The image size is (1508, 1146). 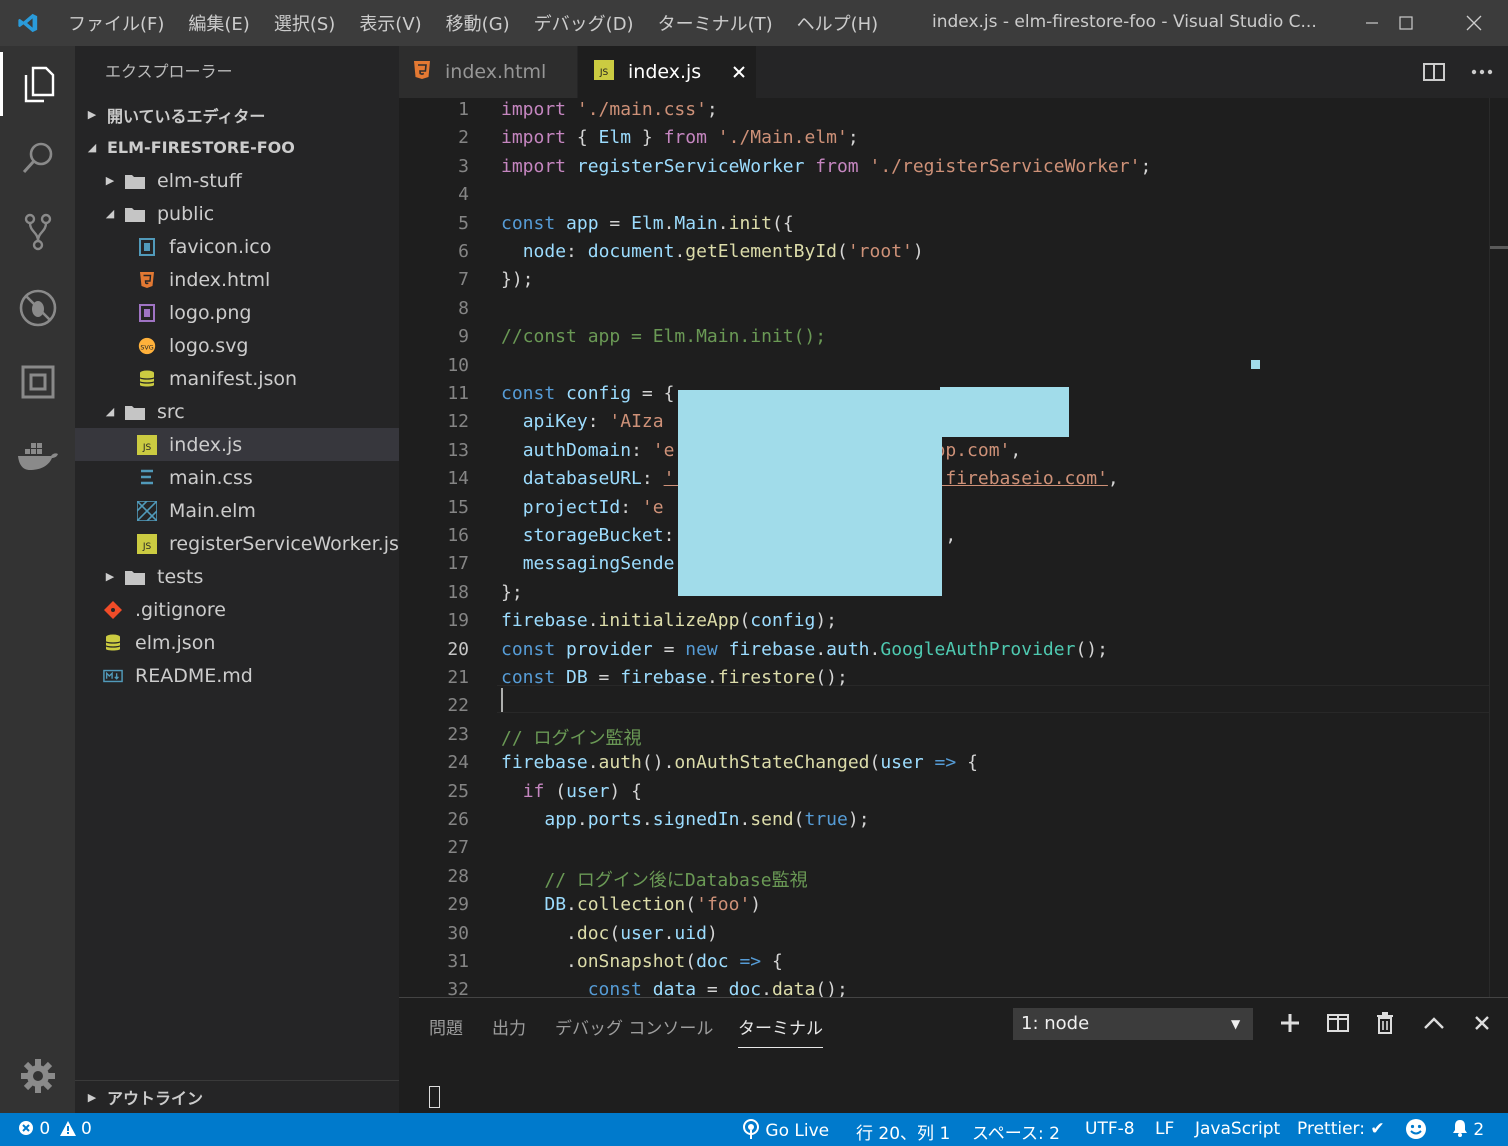 I want to click on tree-file: main.css, so click(x=237, y=477).